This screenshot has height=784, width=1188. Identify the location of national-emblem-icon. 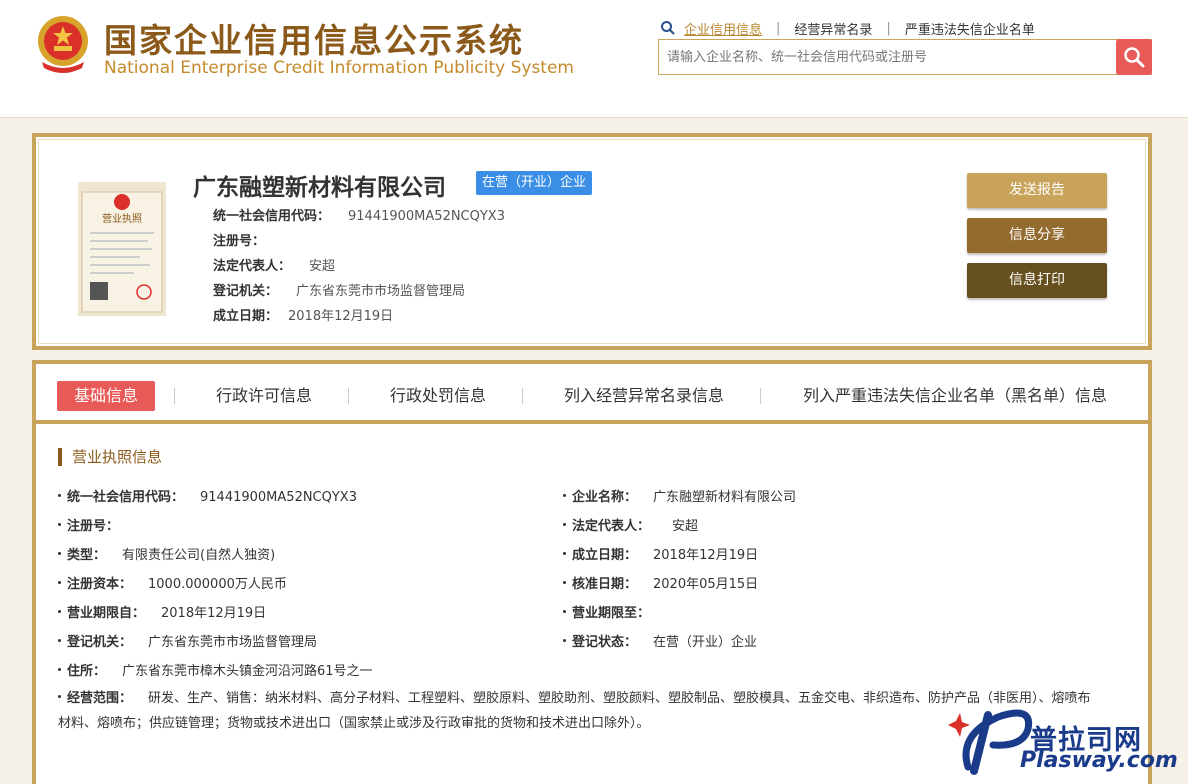
(63, 44).